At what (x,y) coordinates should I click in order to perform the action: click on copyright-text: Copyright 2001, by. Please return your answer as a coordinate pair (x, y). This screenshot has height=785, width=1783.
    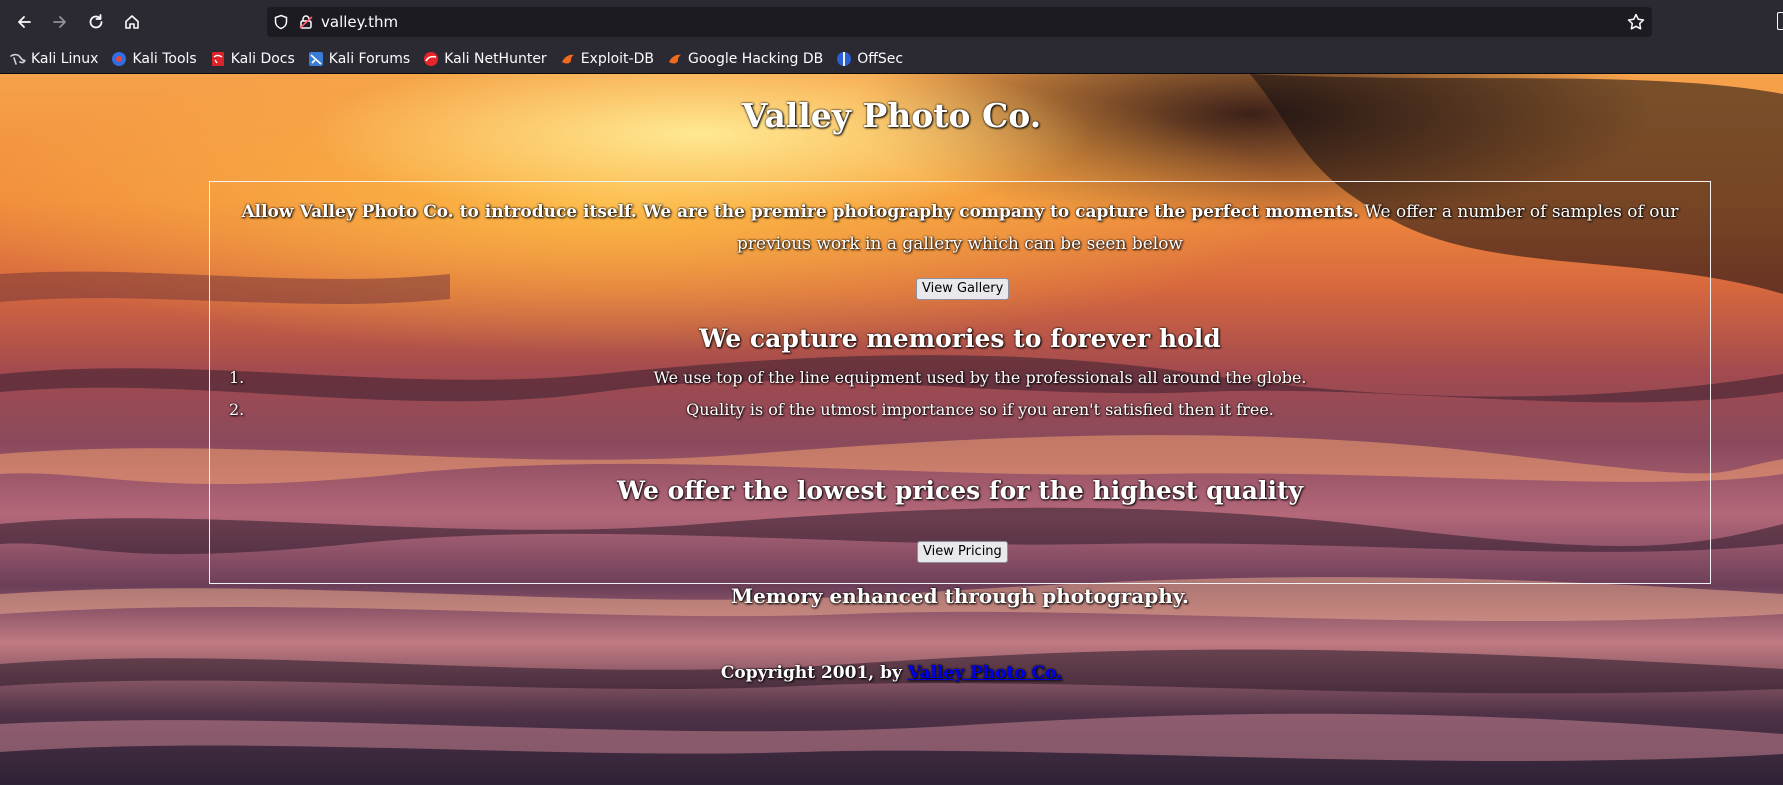
    Looking at the image, I should click on (814, 673).